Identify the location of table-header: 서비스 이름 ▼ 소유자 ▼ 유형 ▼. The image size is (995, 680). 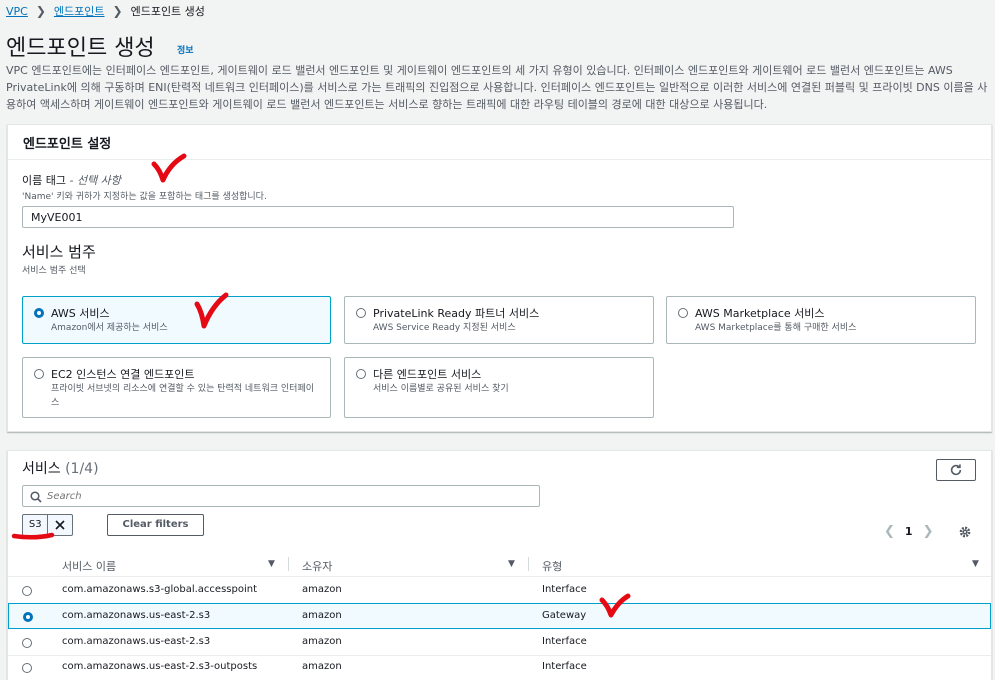
(499, 565).